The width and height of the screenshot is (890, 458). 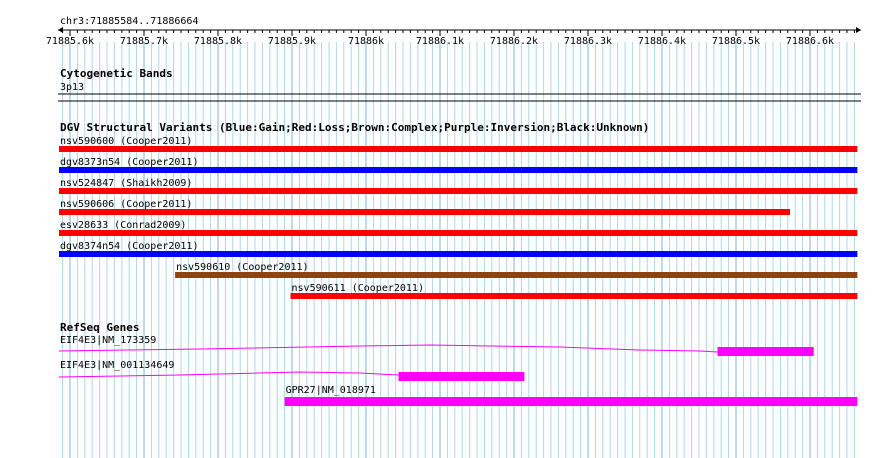 I want to click on dgv-feature-label: dgv8374n54 (Cooper2011), so click(x=129, y=246).